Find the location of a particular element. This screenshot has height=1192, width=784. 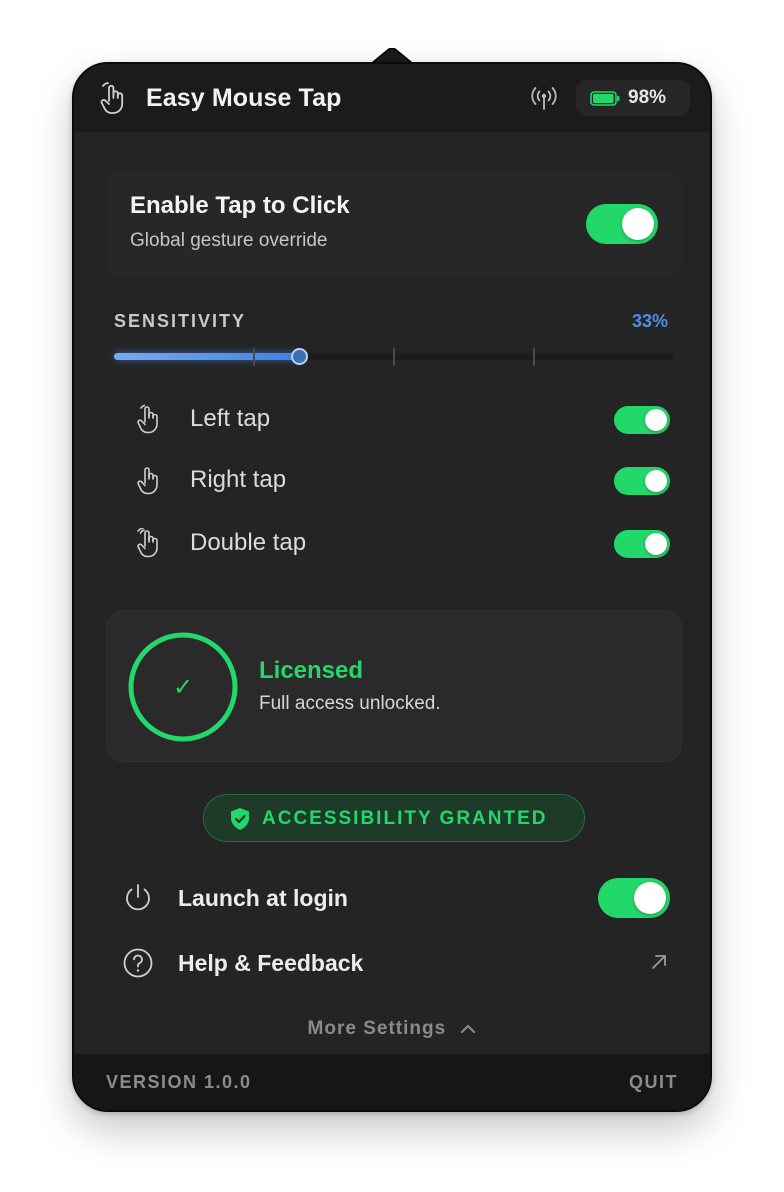

accessibility-status-badge: ACCESSIBILITY GRANTED is located at coordinates (394, 818).